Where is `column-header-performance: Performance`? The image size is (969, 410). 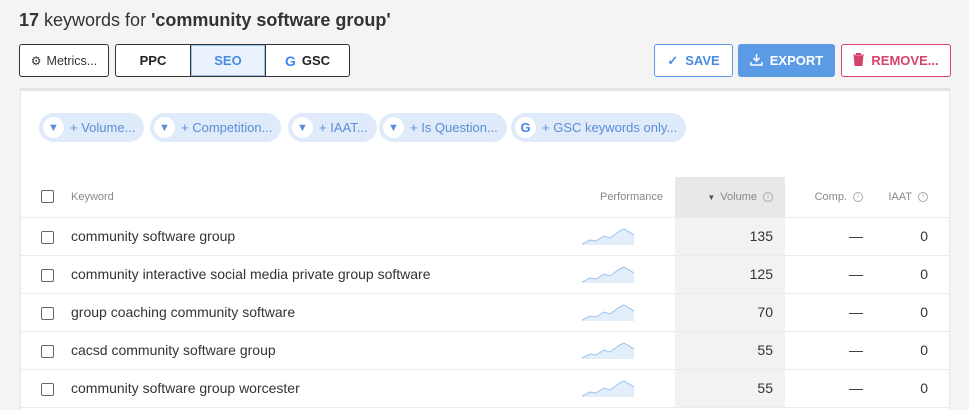
column-header-performance: Performance is located at coordinates (608, 197).